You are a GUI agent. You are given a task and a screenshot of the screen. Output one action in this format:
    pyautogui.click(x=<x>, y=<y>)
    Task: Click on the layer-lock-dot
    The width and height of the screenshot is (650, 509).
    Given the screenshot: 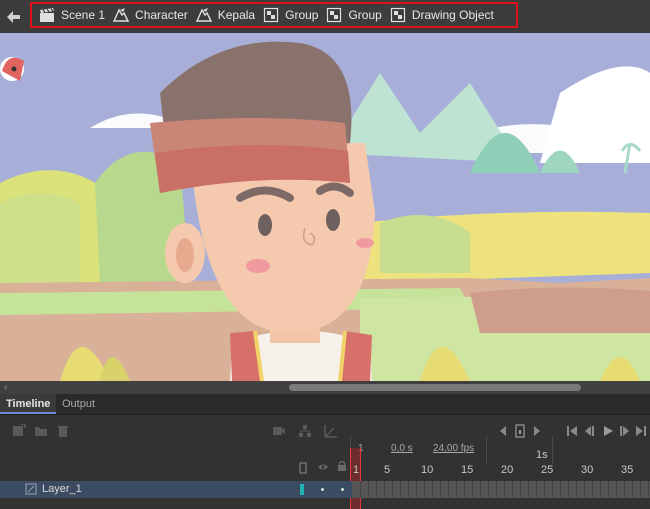 What is the action you would take?
    pyautogui.click(x=342, y=489)
    